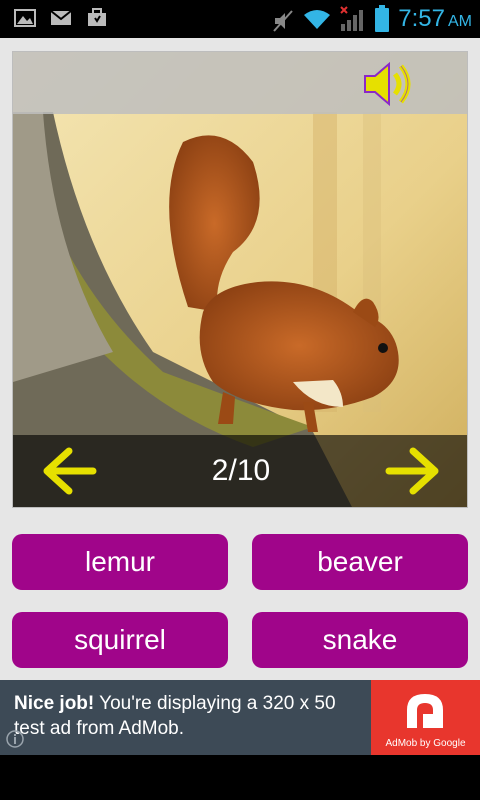 Image resolution: width=480 pixels, height=800 pixels. I want to click on briefcase-icon, so click(97, 18).